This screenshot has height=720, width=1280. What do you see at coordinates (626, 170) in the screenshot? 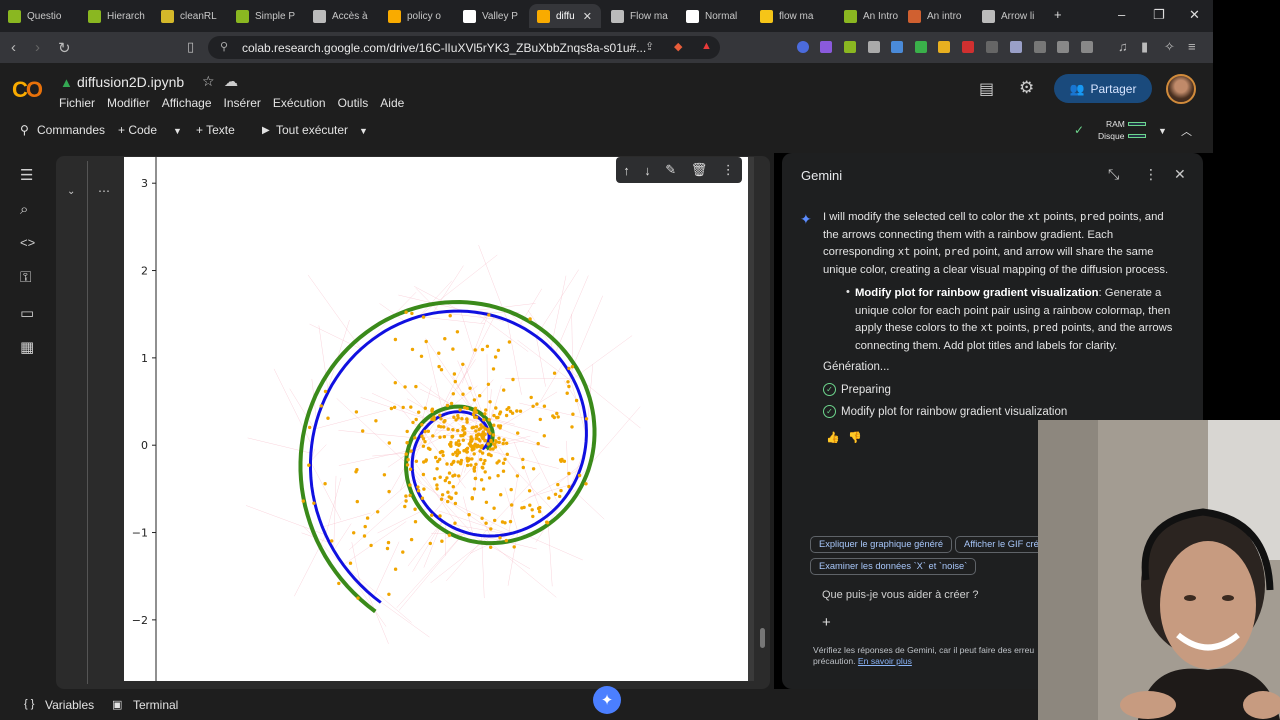
I see `move-up-icon: ↑` at bounding box center [626, 170].